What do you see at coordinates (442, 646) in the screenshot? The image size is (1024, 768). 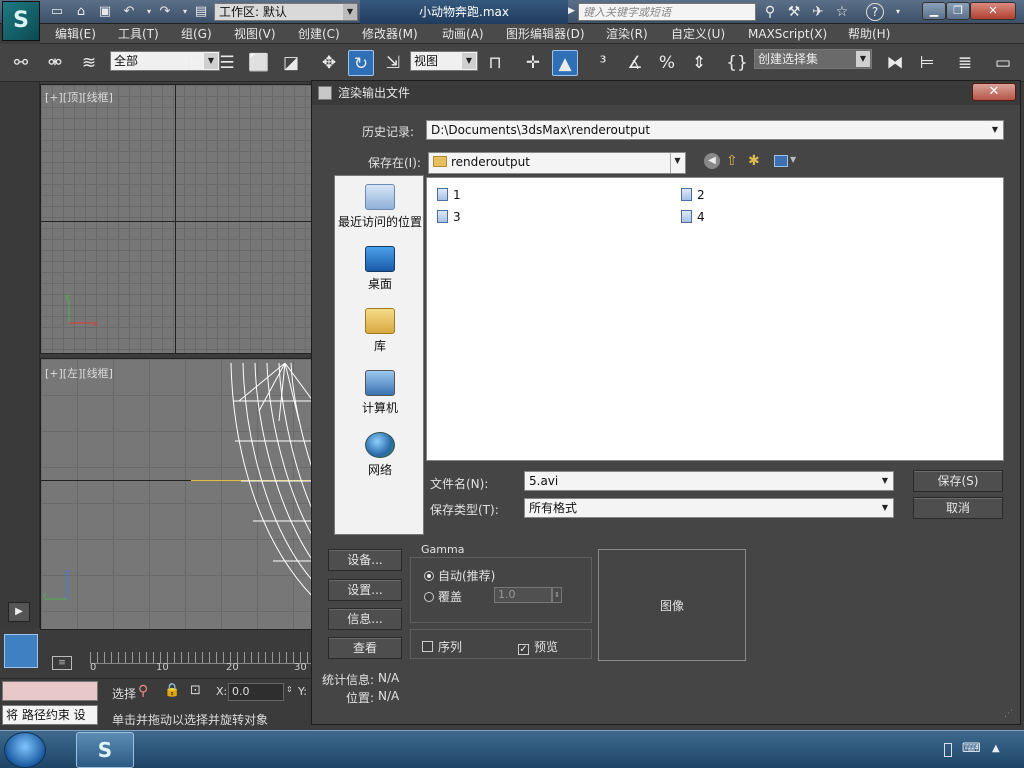 I see `sequence-checkbox: 序列` at bounding box center [442, 646].